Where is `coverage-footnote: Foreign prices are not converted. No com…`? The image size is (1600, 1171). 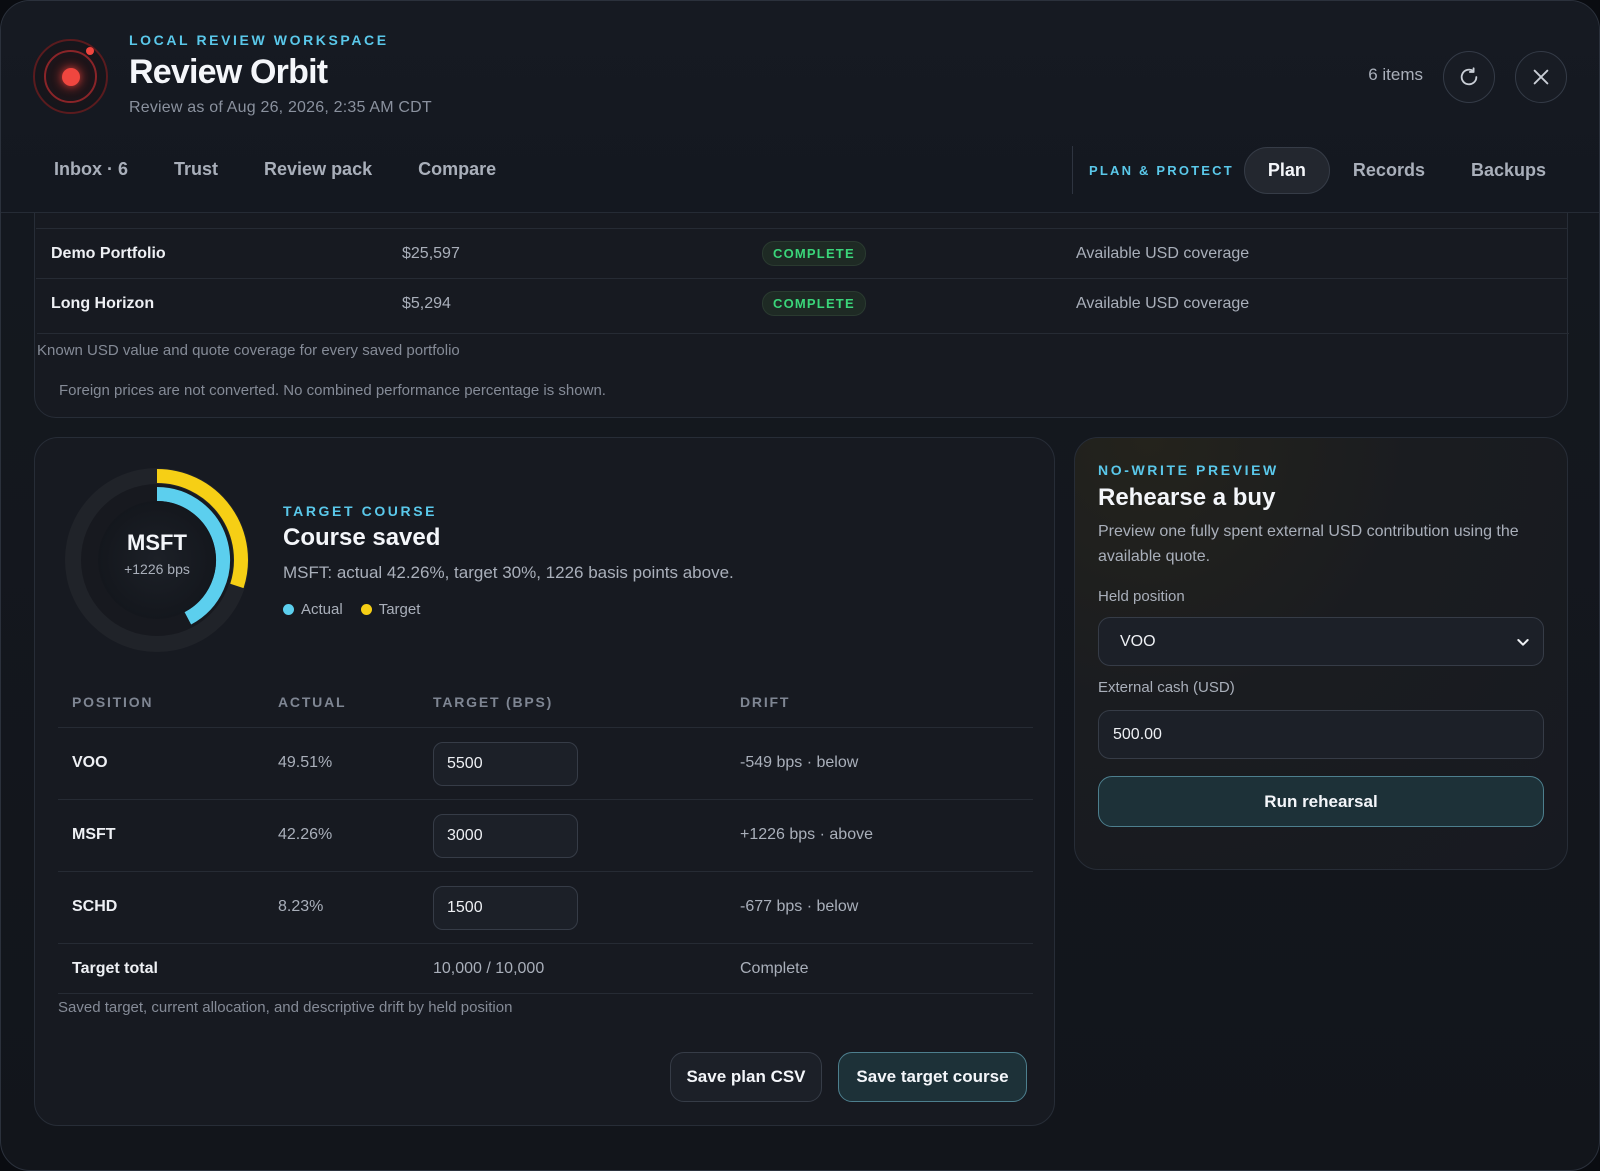 coverage-footnote: Foreign prices are not converted. No com… is located at coordinates (332, 390).